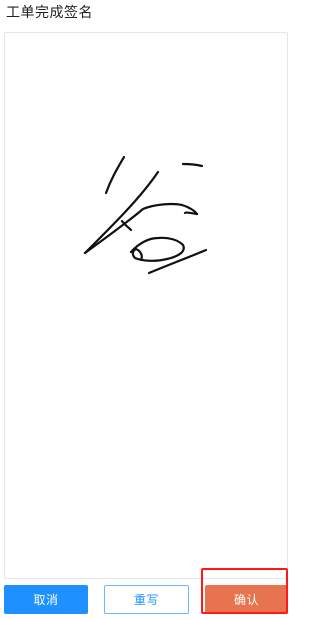  I want to click on confirm-button: 确认, so click(246, 599).